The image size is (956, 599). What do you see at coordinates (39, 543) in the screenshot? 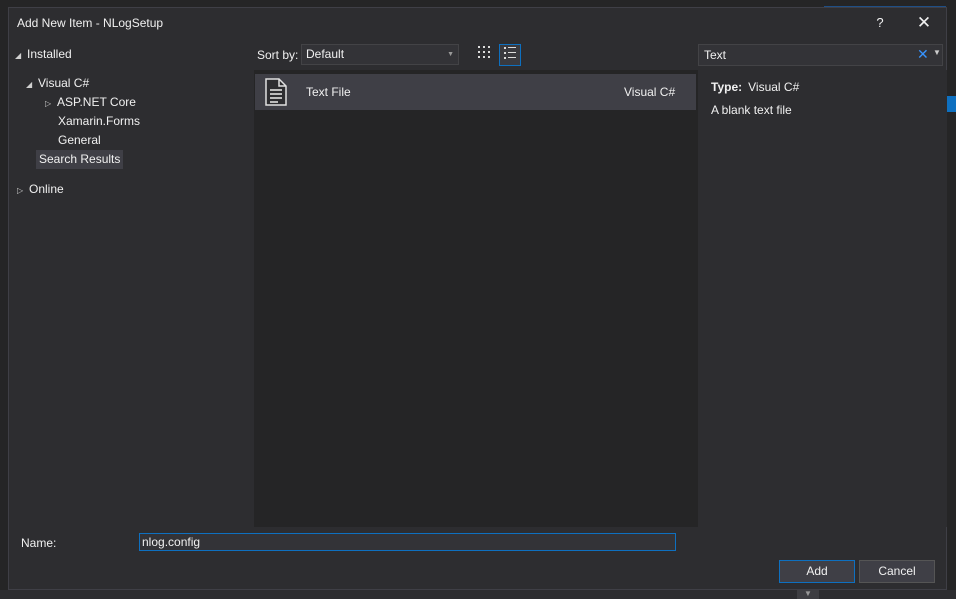
I see `name-label: Name:` at bounding box center [39, 543].